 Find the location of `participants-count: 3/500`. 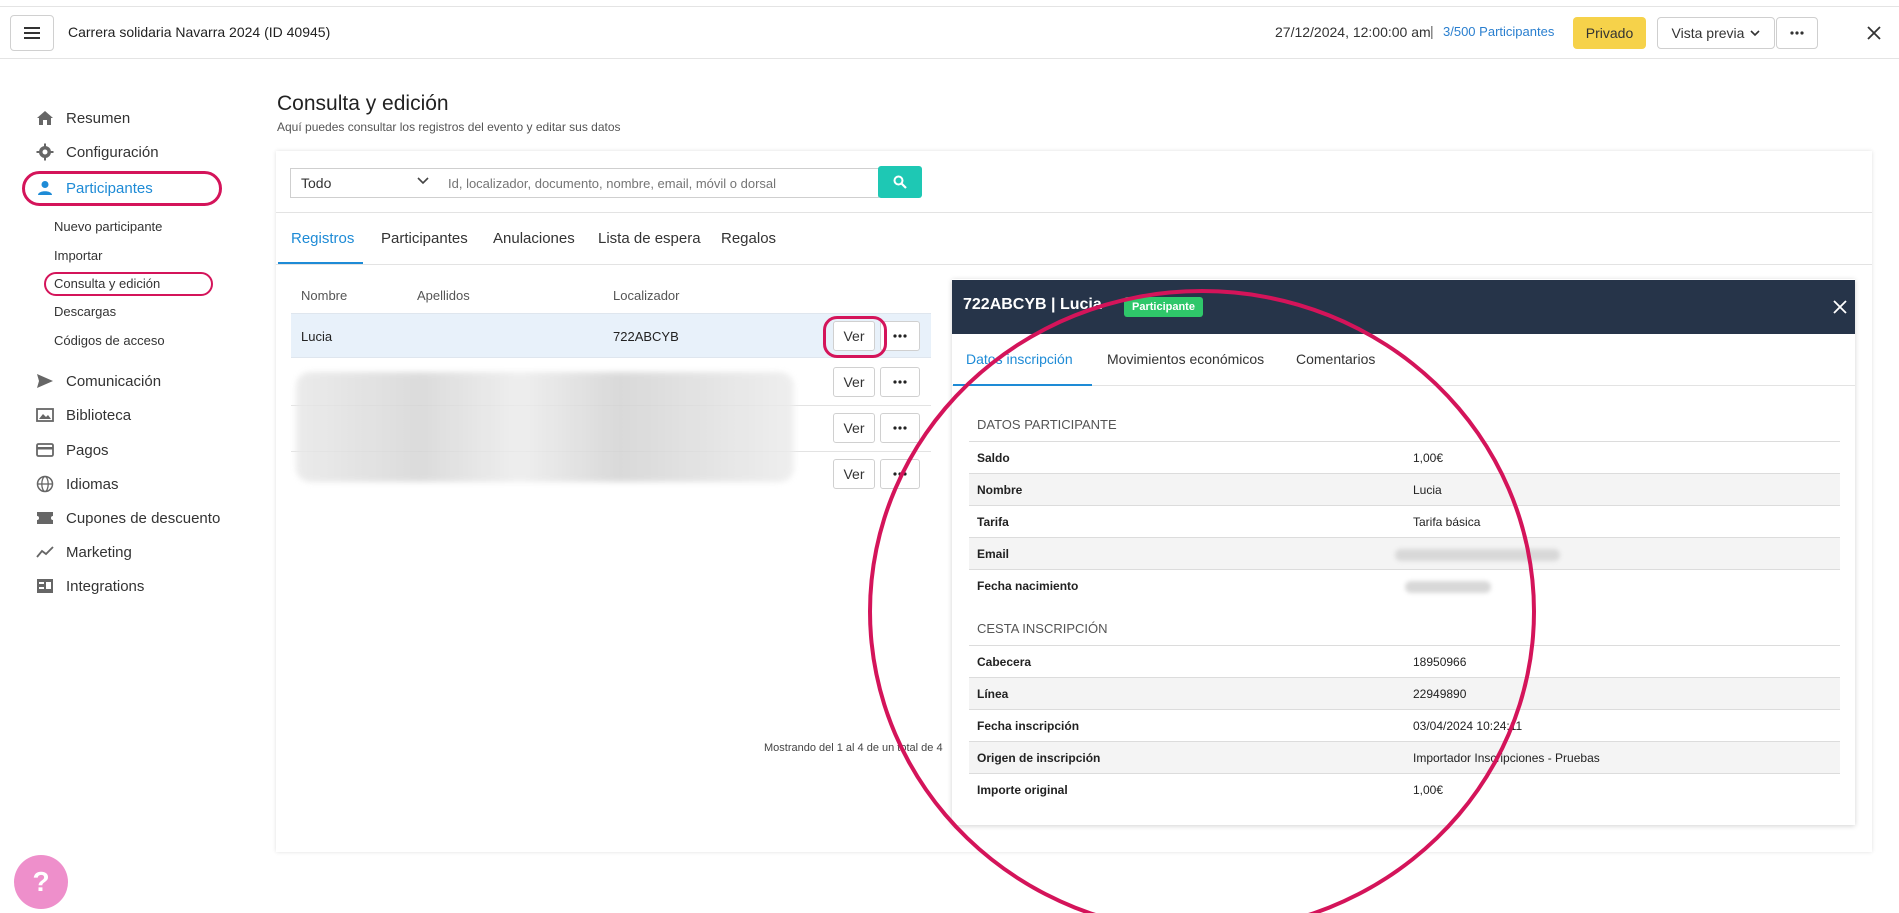

participants-count: 3/500 is located at coordinates (1459, 31).